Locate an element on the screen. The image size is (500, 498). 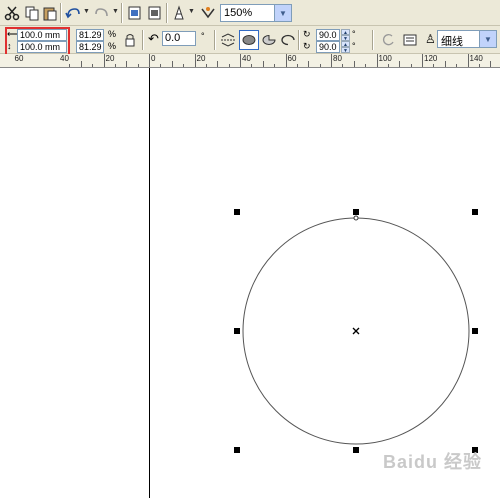
horizontal-ruler: 60 40 20 0 20 40 60 80 100 120 140 is located at coordinates (250, 61).